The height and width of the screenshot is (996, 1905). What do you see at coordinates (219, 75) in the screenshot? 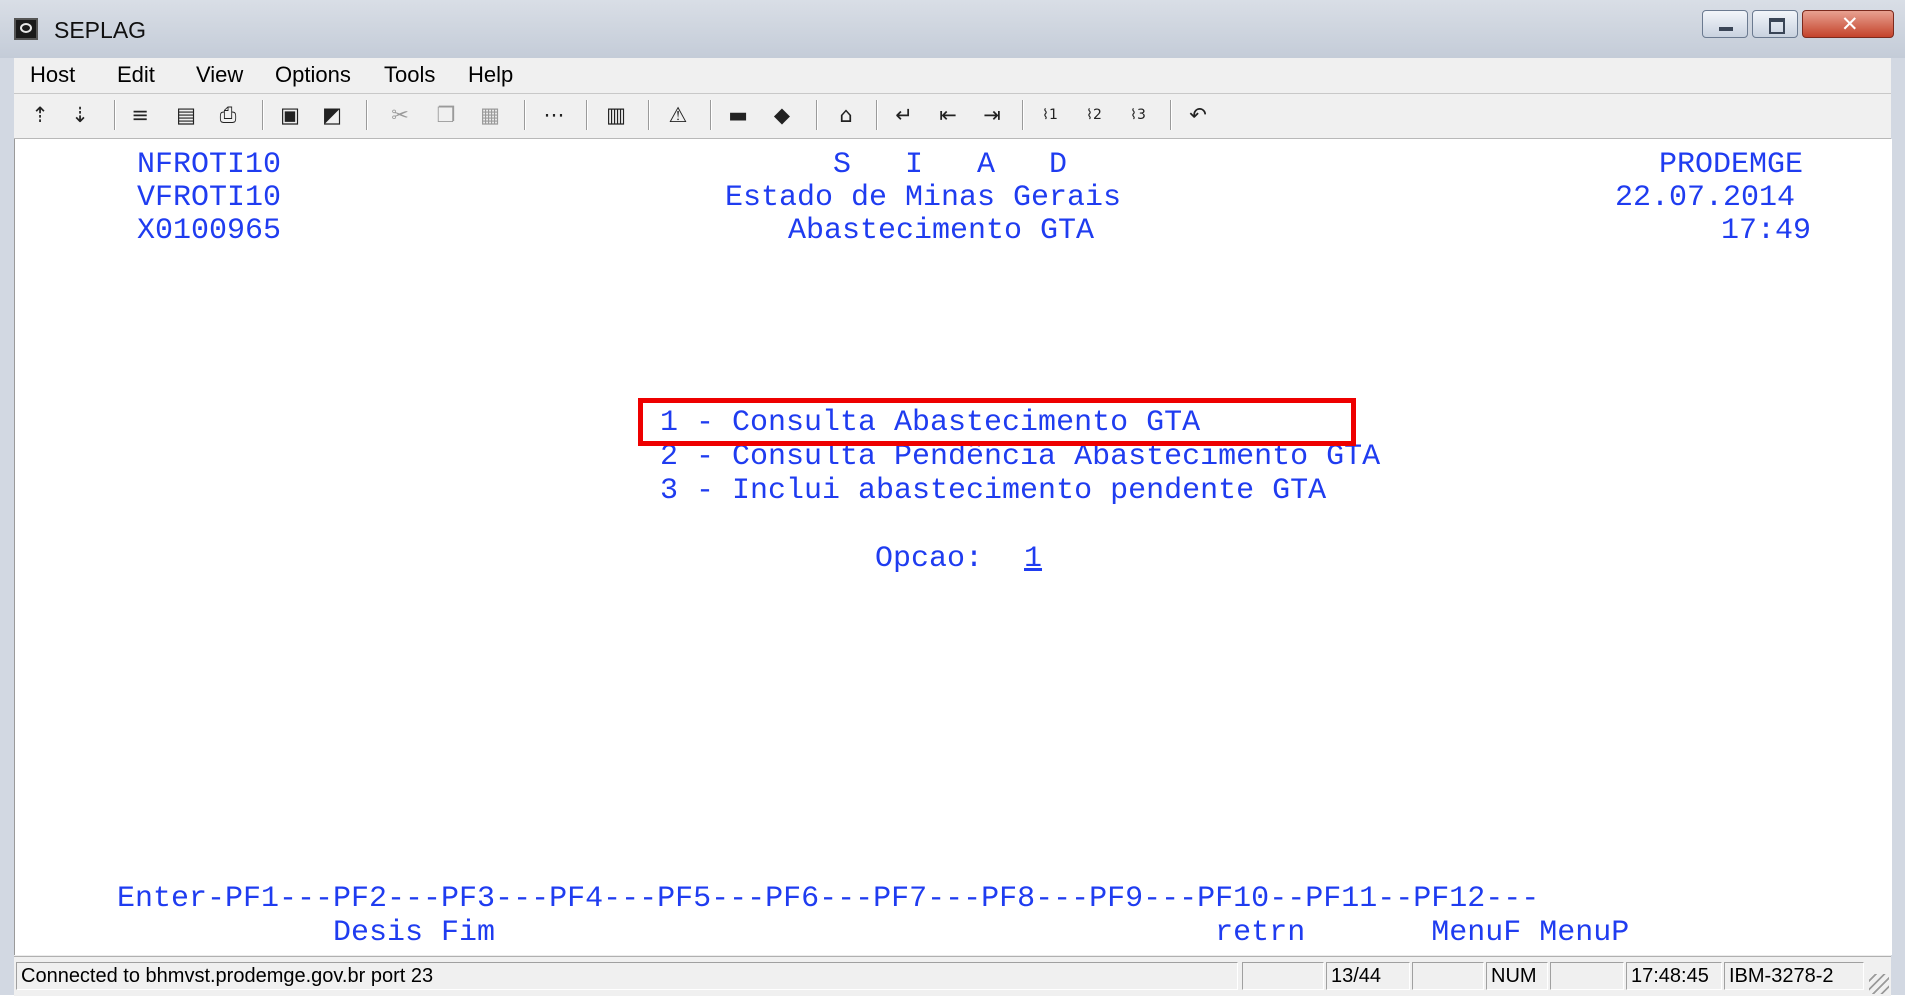
I see `menu-view: View` at bounding box center [219, 75].